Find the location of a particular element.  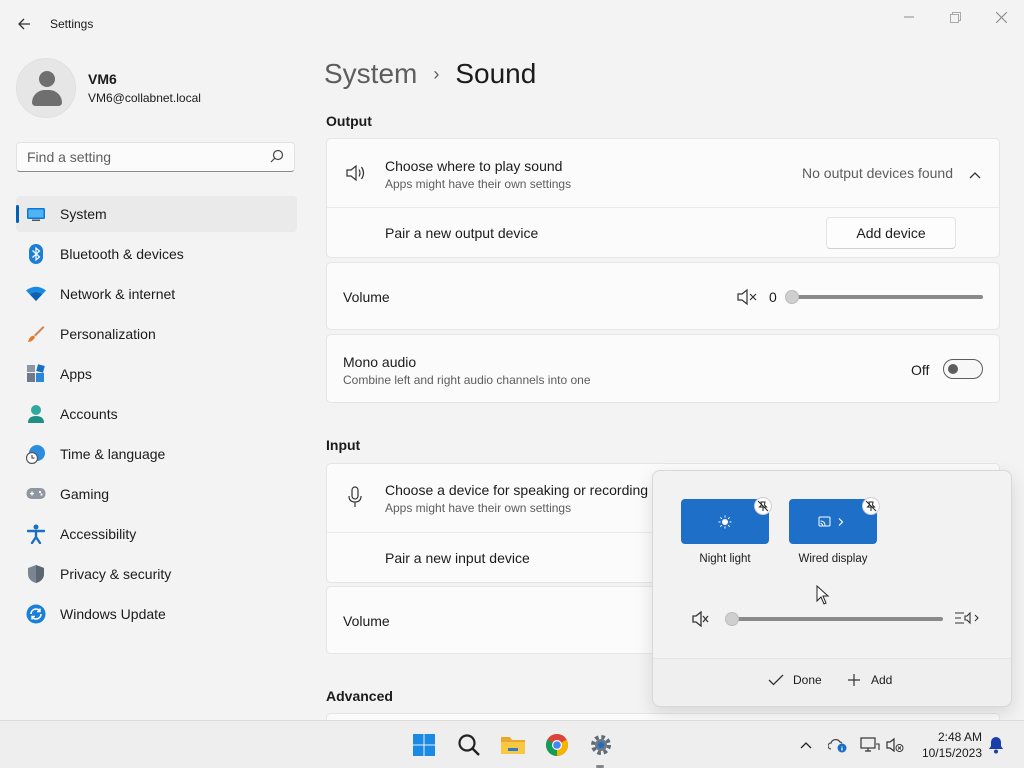

quick-volume-slider is located at coordinates (840, 619).